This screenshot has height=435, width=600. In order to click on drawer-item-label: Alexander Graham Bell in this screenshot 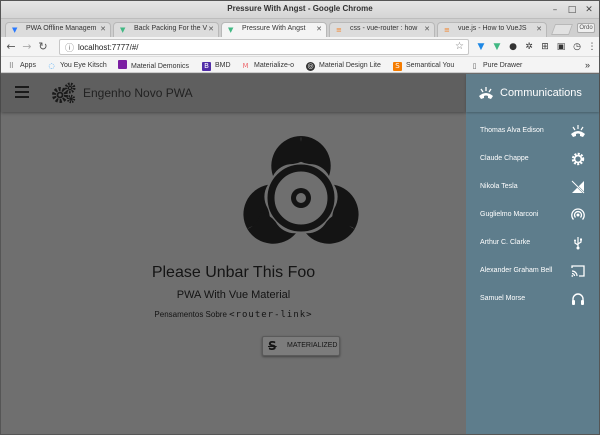, I will do `click(516, 270)`.